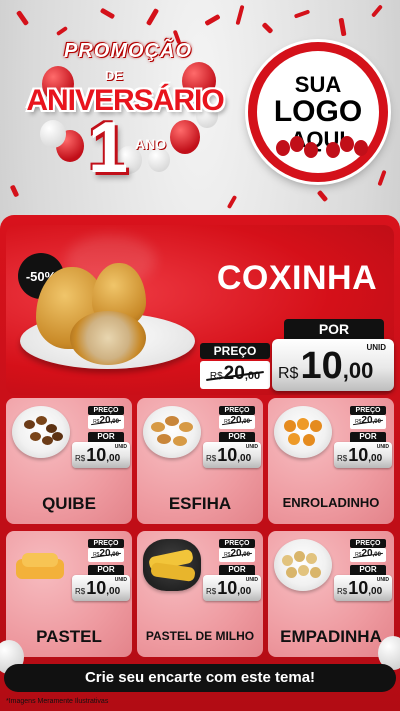  What do you see at coordinates (331, 502) in the screenshot?
I see `product-name: ENROLADINHO` at bounding box center [331, 502].